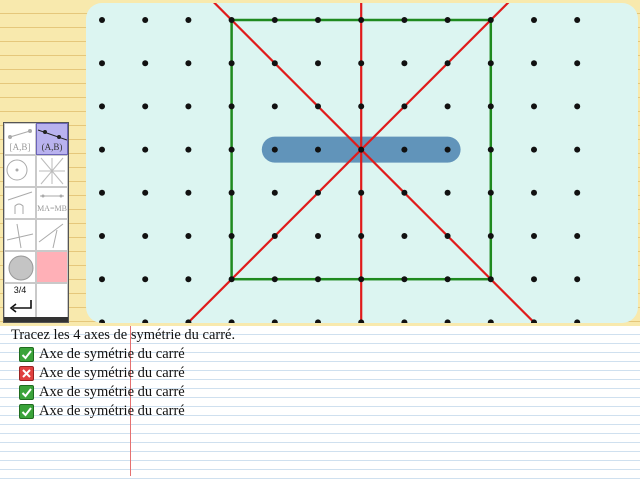  What do you see at coordinates (52, 301) in the screenshot?
I see `empty-tool-slot` at bounding box center [52, 301].